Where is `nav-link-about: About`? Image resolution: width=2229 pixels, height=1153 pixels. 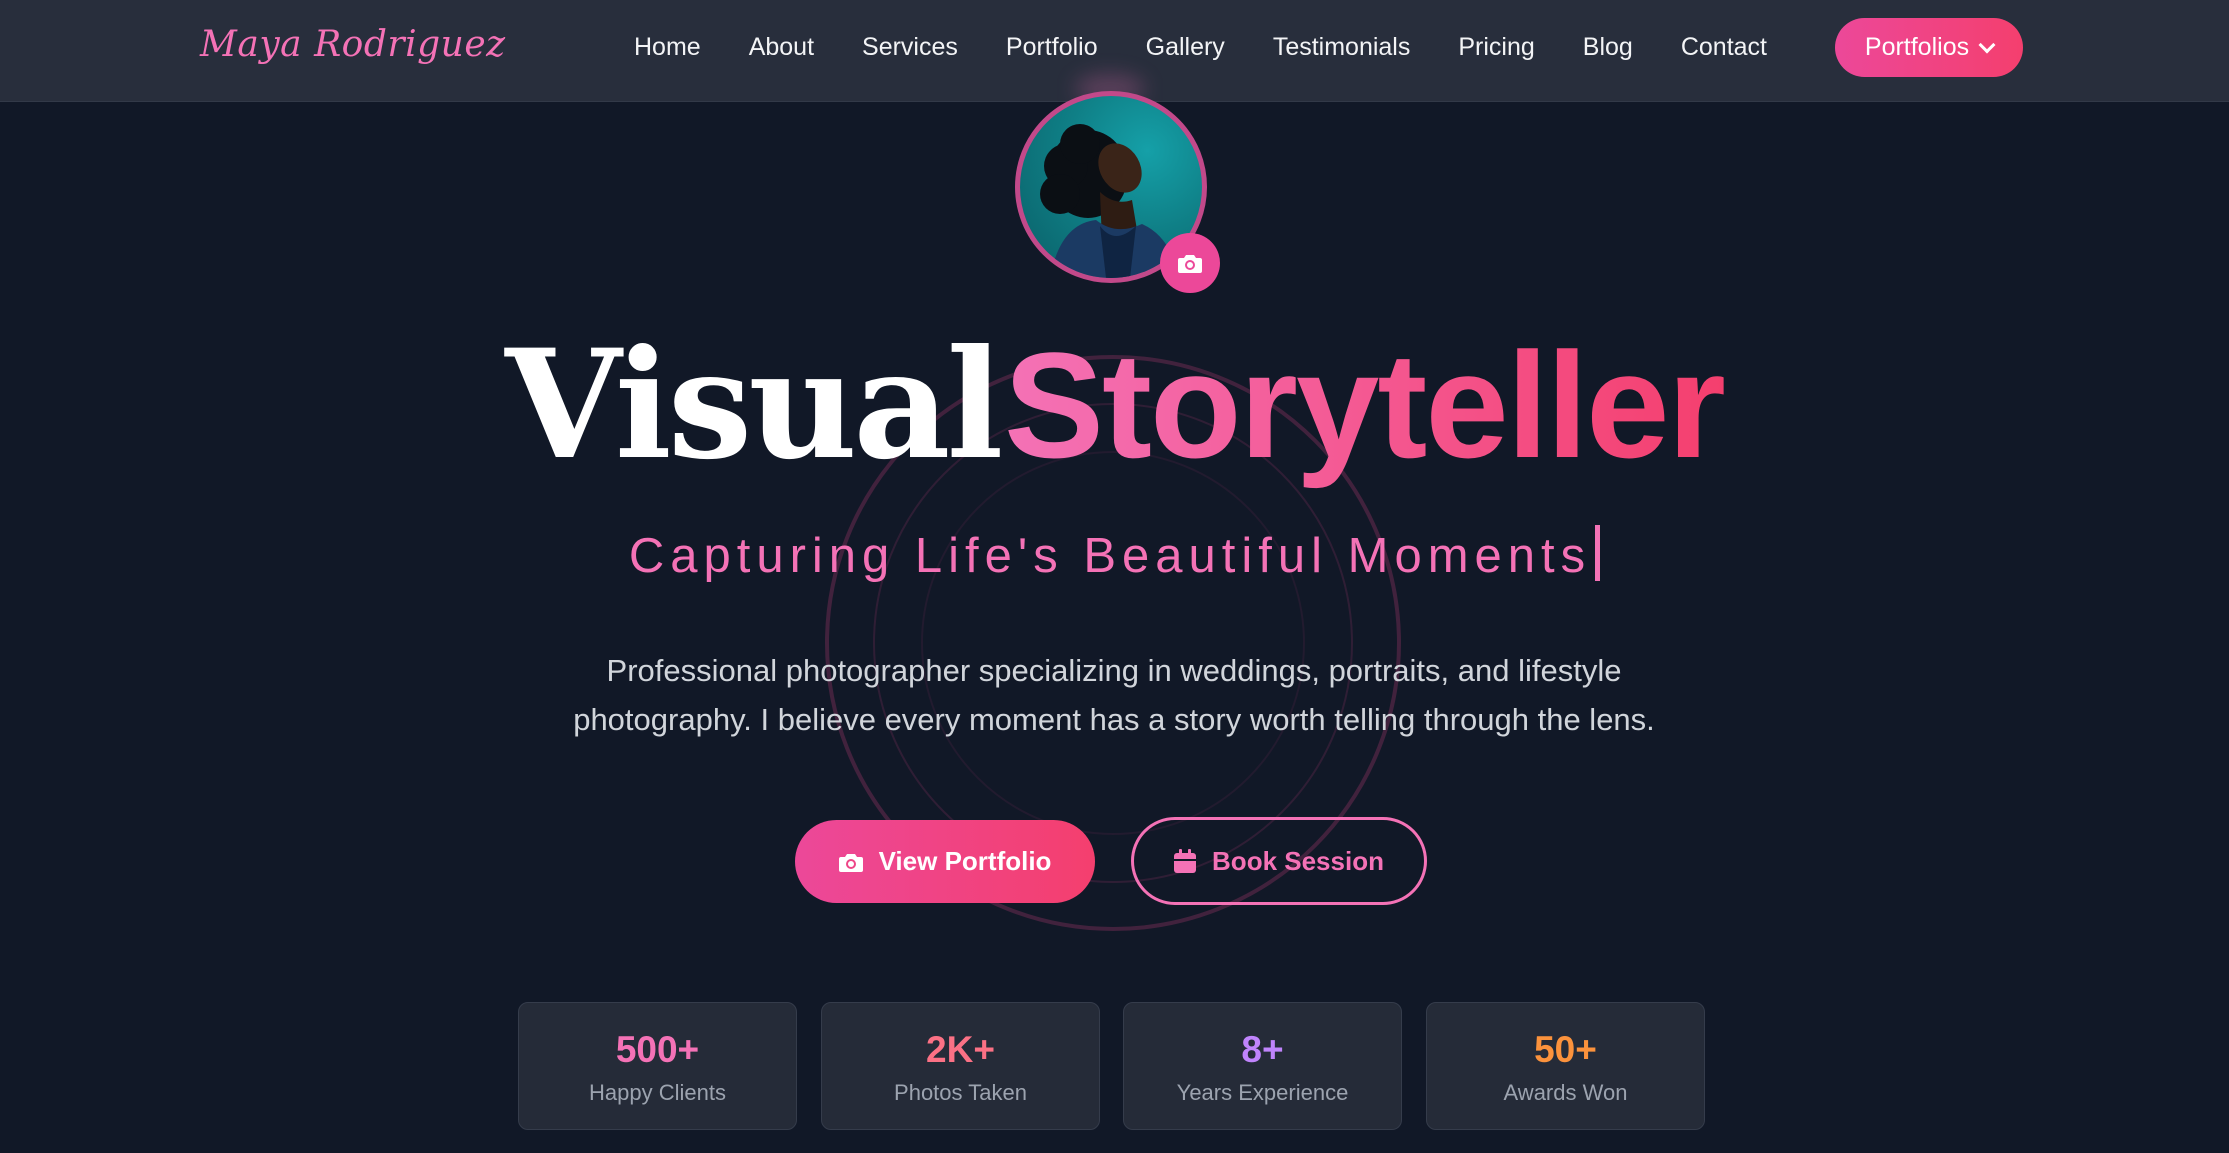
nav-link-about: About is located at coordinates (781, 47).